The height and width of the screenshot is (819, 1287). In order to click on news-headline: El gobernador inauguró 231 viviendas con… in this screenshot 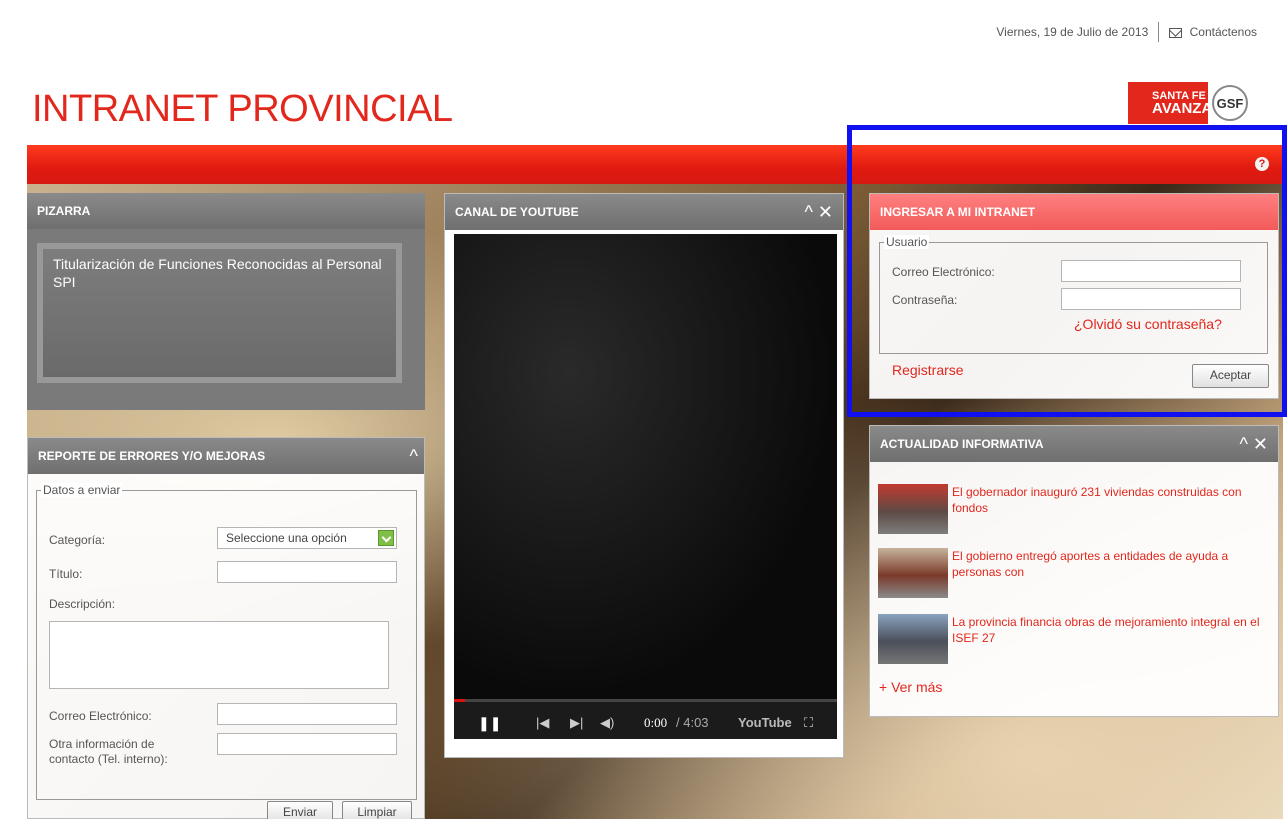, I will do `click(1109, 500)`.